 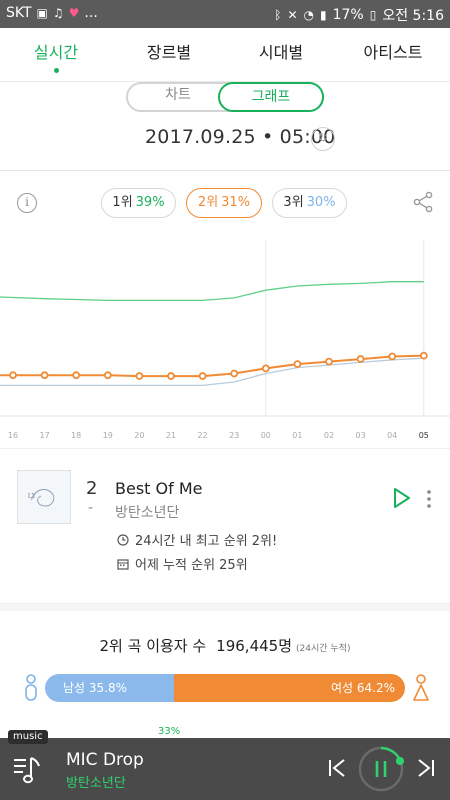 I want to click on calendar-icon, so click(x=123, y=564).